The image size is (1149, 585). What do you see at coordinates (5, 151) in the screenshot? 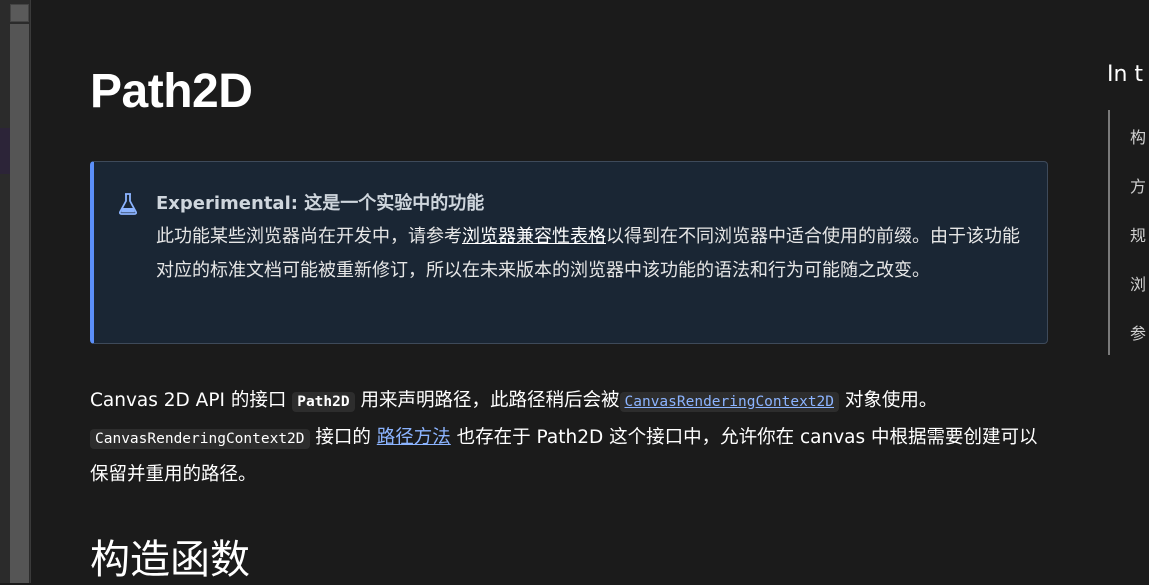
I see `sidebar-active-item-edge` at bounding box center [5, 151].